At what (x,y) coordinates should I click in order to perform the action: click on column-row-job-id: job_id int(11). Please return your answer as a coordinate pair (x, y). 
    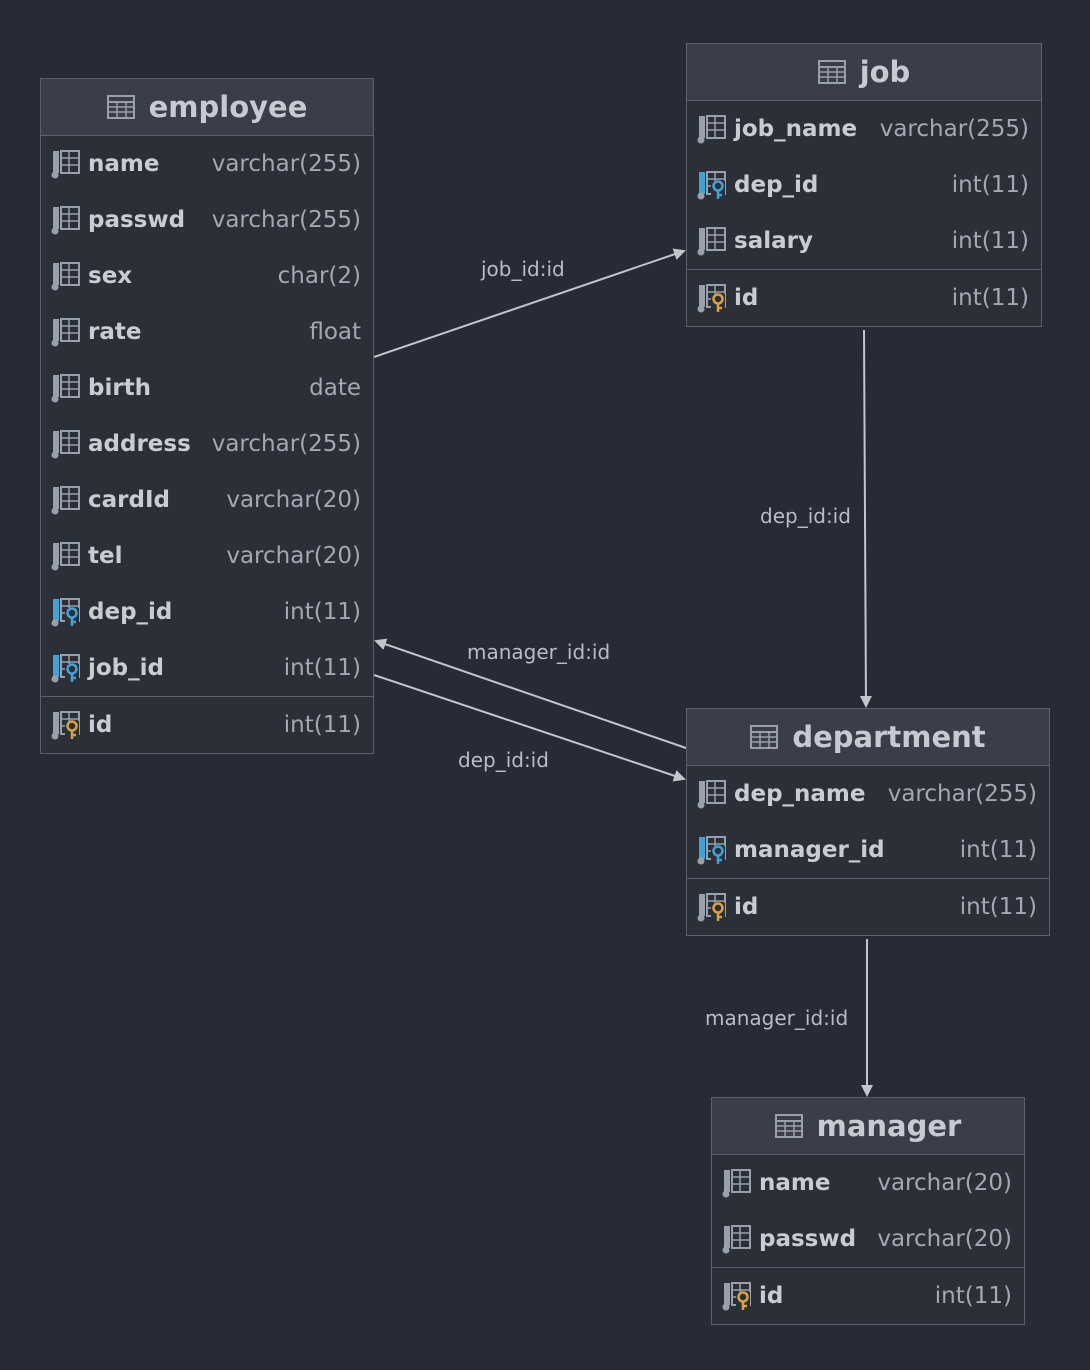
    Looking at the image, I should click on (207, 668).